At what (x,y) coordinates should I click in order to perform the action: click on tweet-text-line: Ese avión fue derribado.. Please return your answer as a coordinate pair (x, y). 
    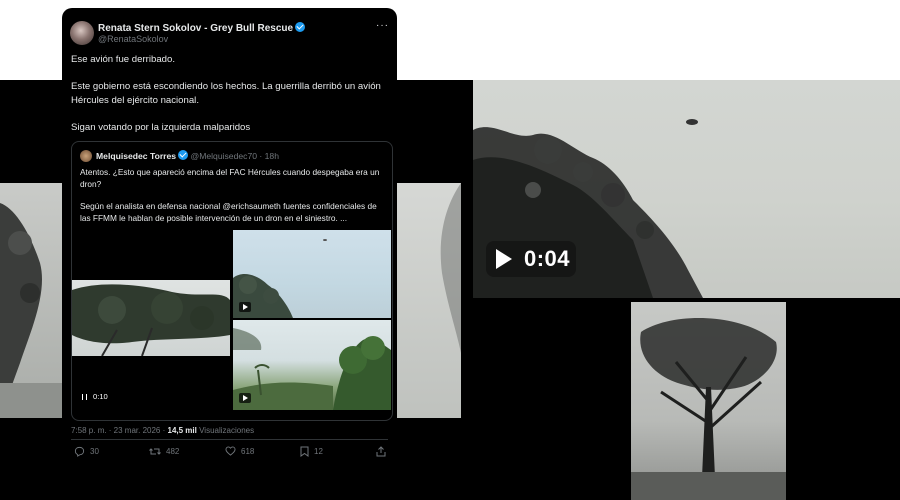
    Looking at the image, I should click on (123, 59).